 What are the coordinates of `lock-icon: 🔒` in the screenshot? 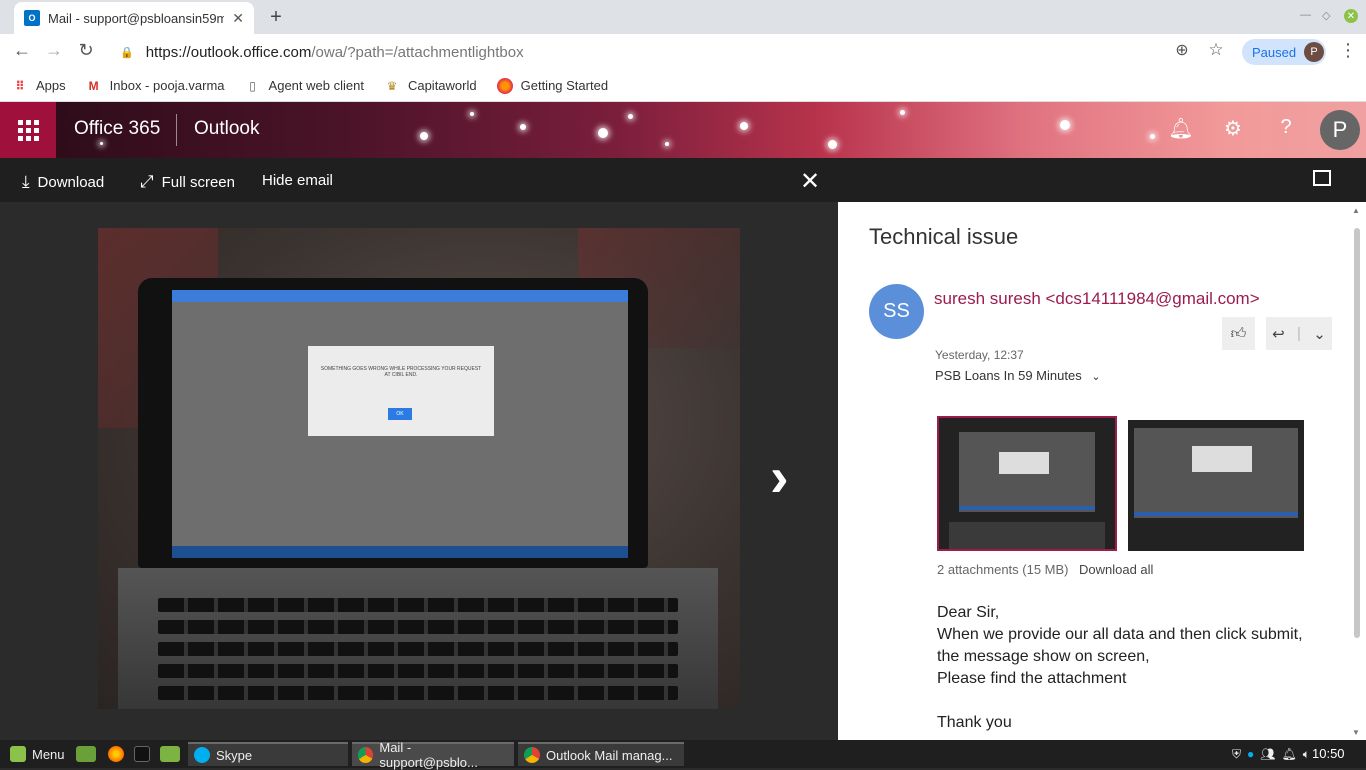 It's located at (127, 52).